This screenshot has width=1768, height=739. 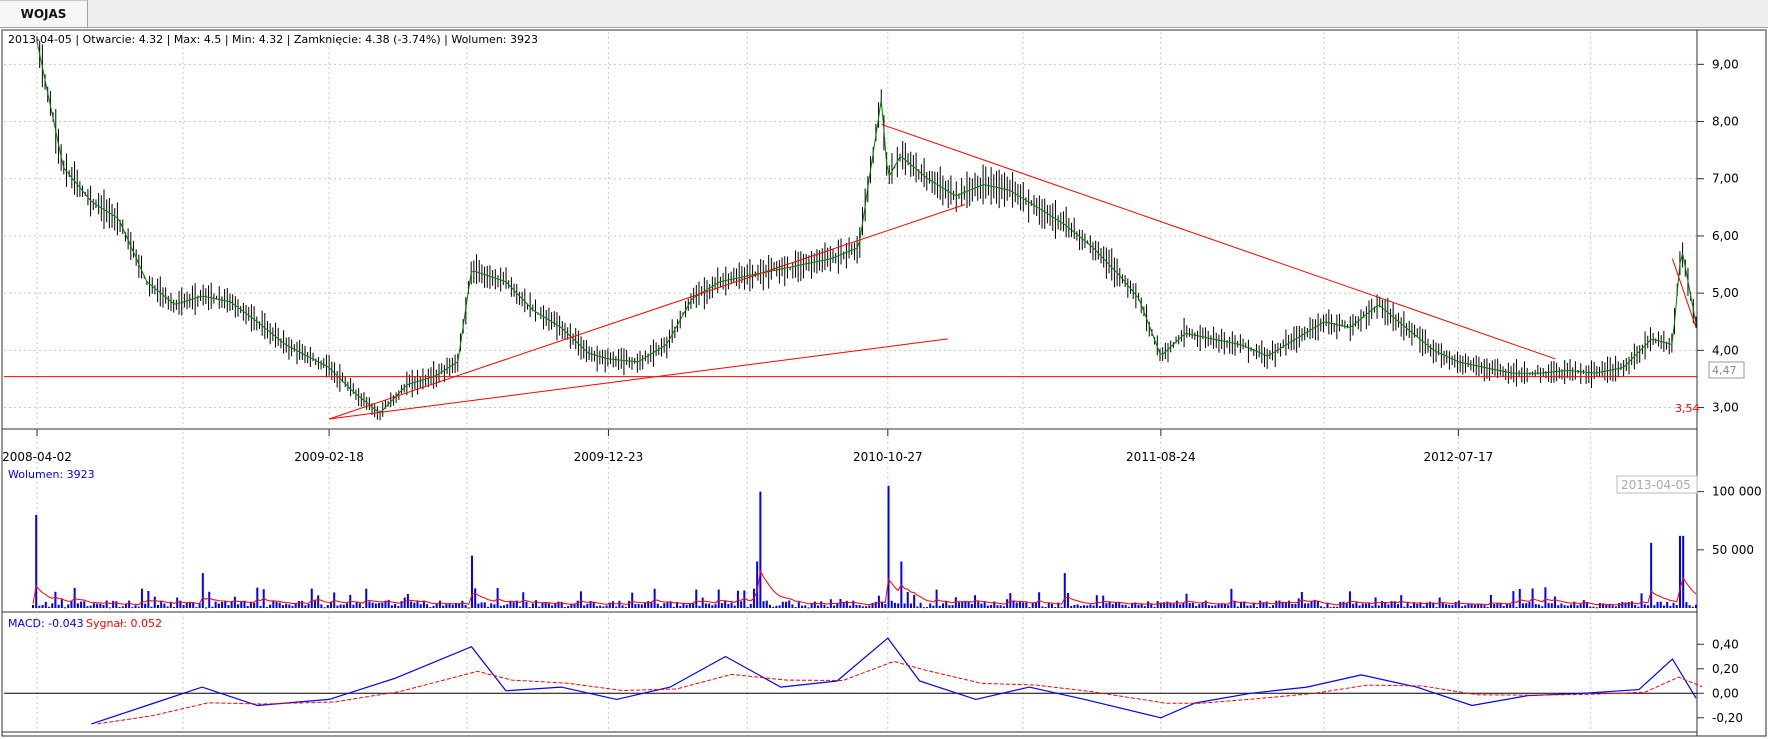 What do you see at coordinates (1725, 236) in the screenshot?
I see `price-y-tick-label: 6,00` at bounding box center [1725, 236].